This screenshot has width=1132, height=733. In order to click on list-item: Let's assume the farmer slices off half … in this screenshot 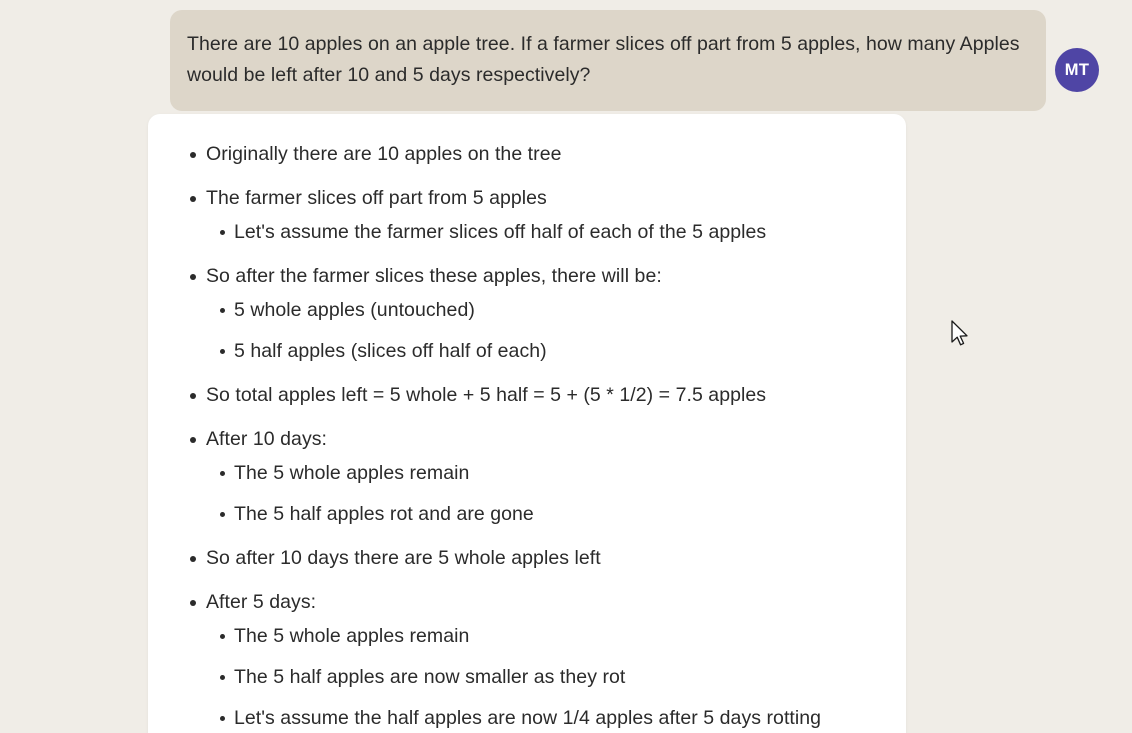, I will do `click(545, 232)`.